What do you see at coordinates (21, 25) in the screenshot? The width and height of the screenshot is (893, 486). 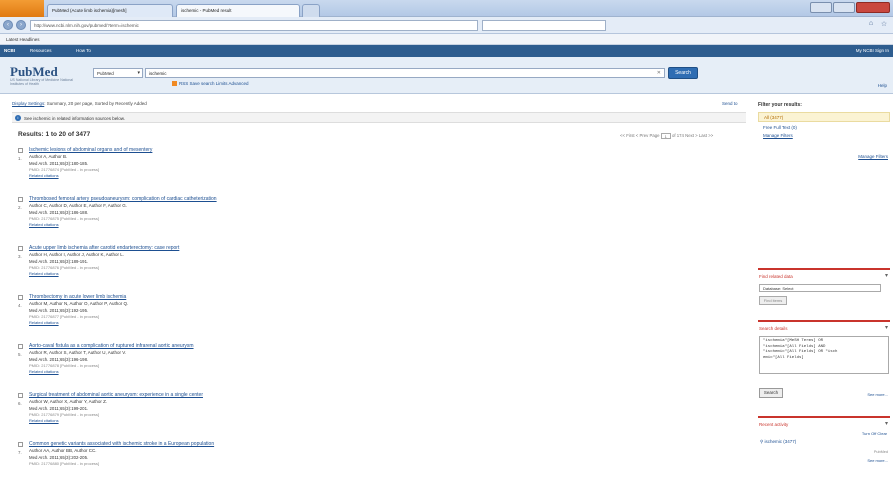 I see `forward-icon: ›` at bounding box center [21, 25].